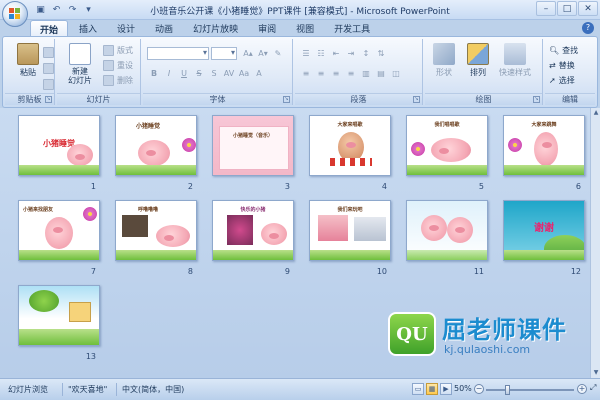 The height and width of the screenshot is (400, 600). Describe the element at coordinates (184, 73) in the screenshot. I see `underline-icon: U` at that location.